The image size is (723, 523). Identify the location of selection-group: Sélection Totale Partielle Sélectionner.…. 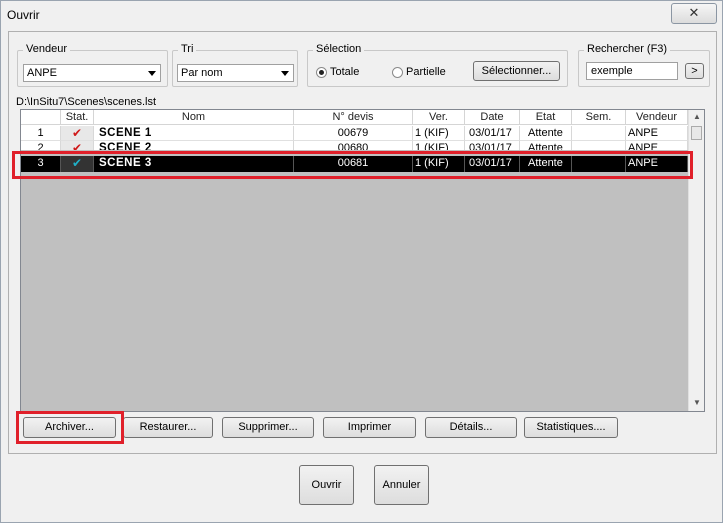
(437, 65).